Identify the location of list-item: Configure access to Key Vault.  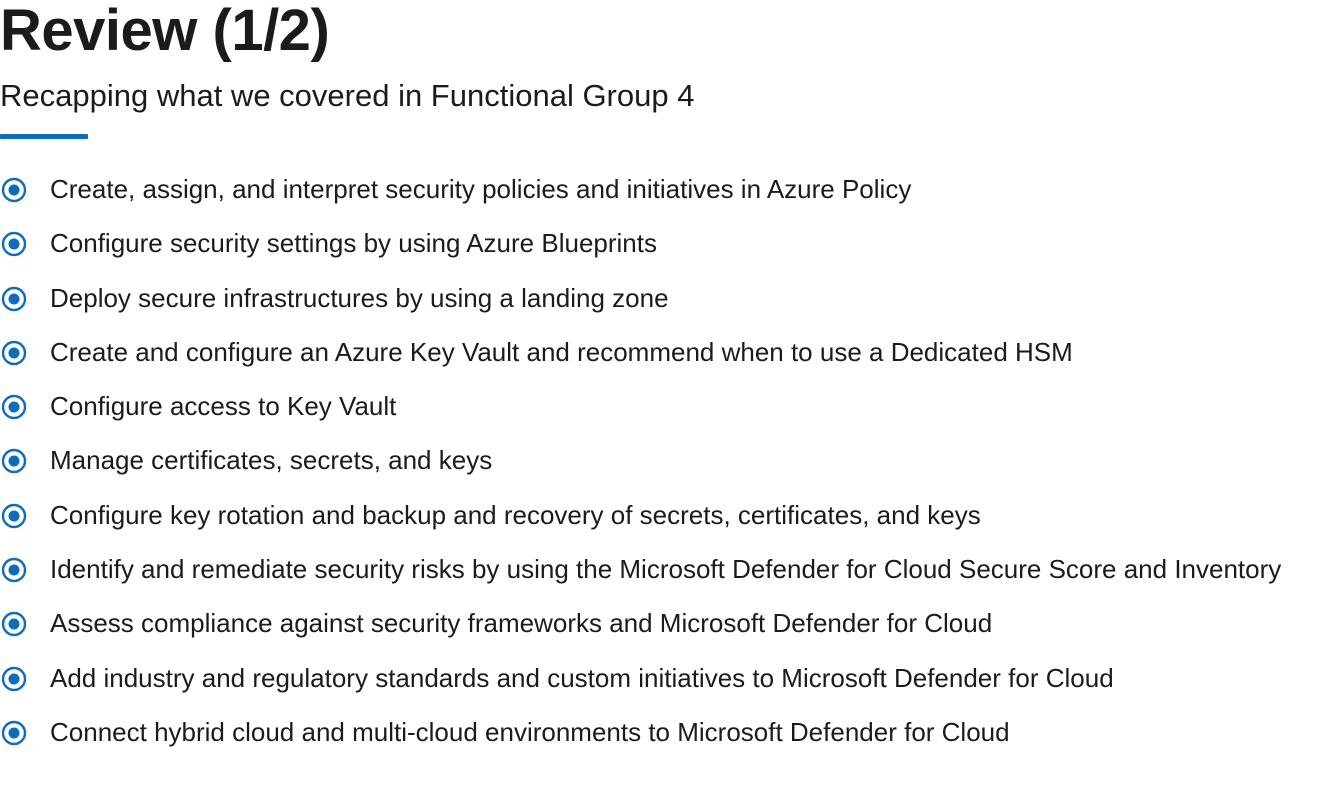
(665, 406).